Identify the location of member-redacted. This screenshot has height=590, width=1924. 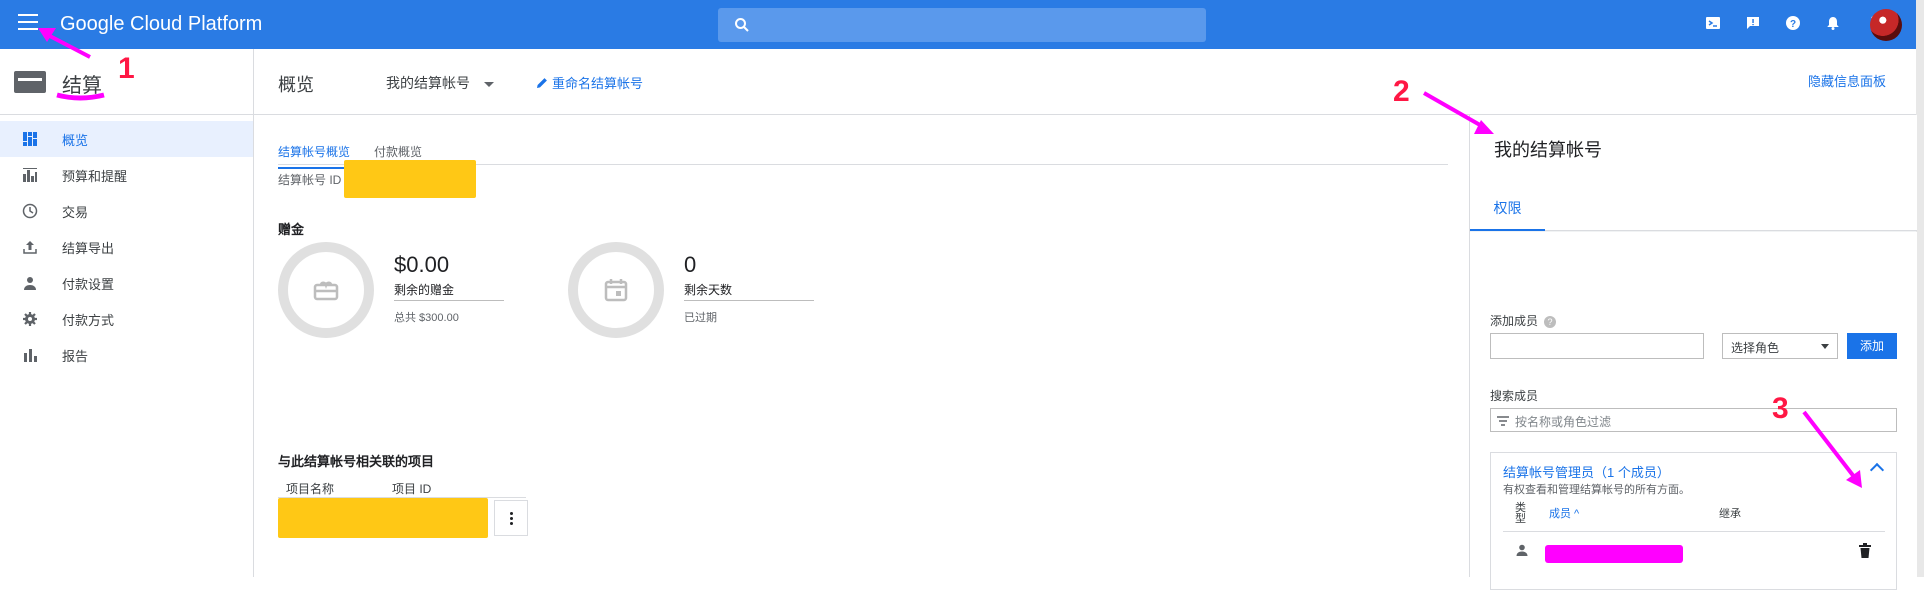
(1614, 554).